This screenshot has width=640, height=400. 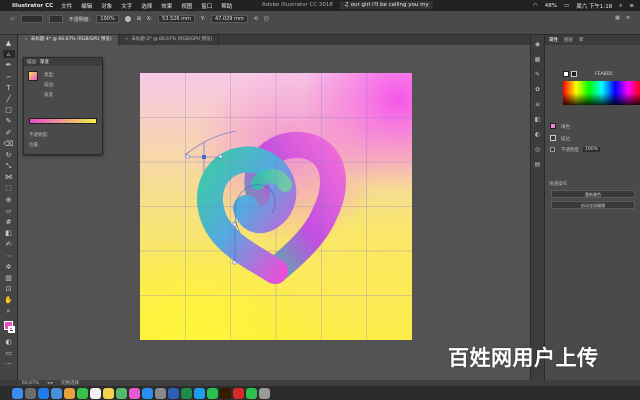 What do you see at coordinates (9, 88) in the screenshot?
I see `type-tool-icon: T` at bounding box center [9, 88].